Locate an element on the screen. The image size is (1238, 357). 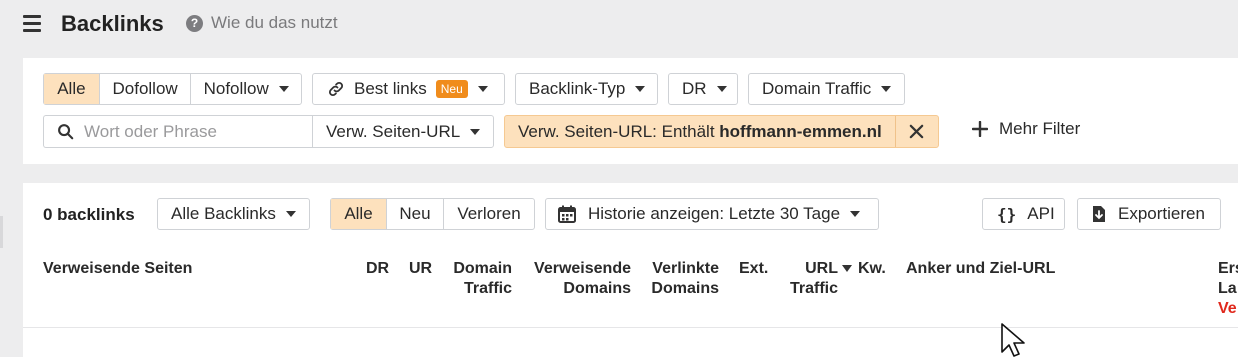
history-label: Historie anzeigen: Letzte 30 Tage is located at coordinates (714, 213).